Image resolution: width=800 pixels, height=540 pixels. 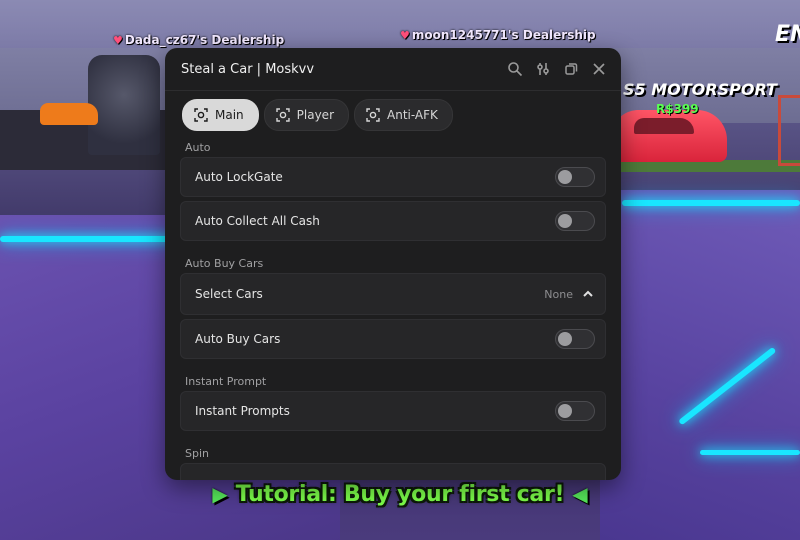 I want to click on arrow-right-icon: ▶, so click(x=220, y=494).